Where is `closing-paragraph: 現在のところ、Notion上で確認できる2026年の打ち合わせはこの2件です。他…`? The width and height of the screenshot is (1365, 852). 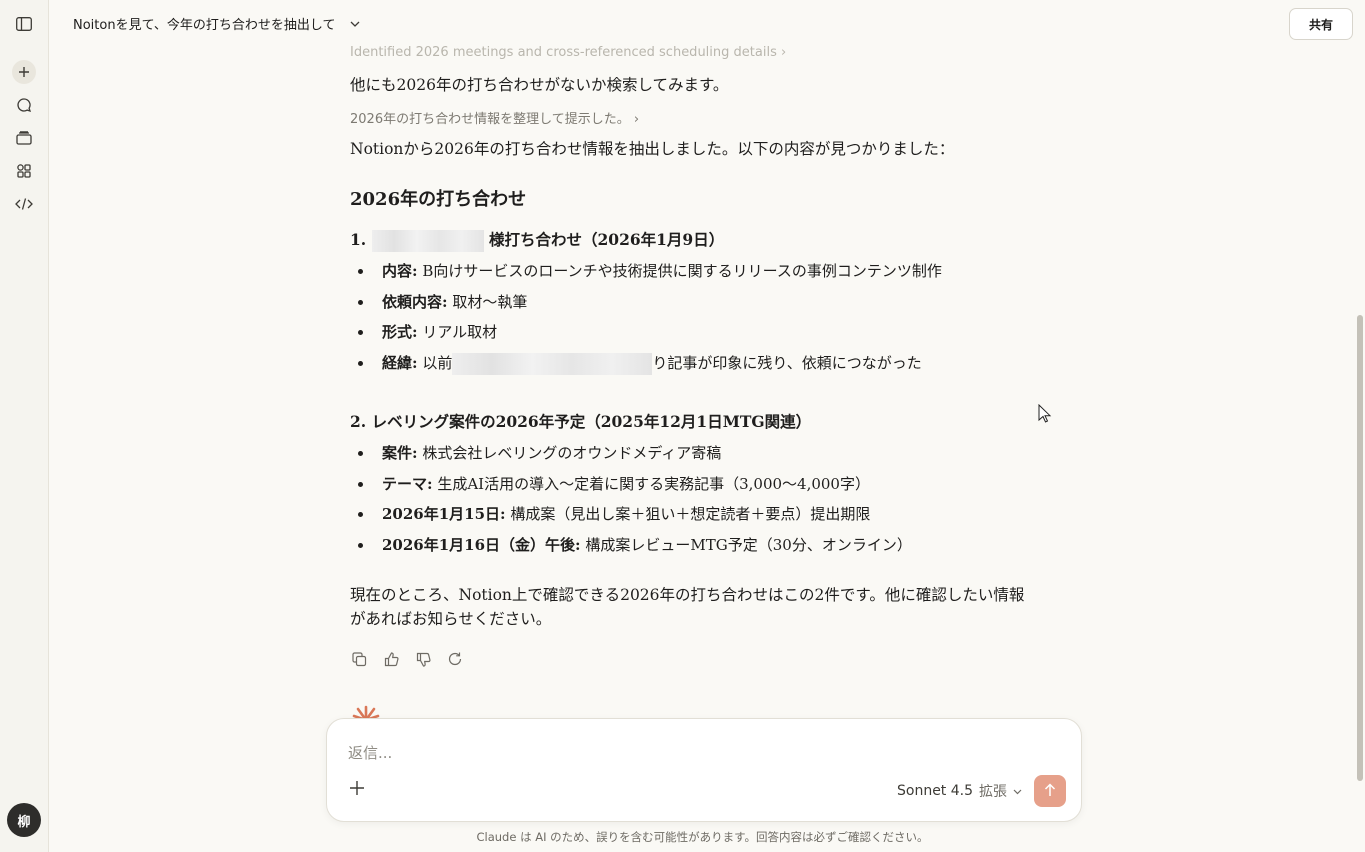 closing-paragraph: 現在のところ、Notion上で確認できる2026年の打ち合わせはこの2件です。他… is located at coordinates (687, 607).